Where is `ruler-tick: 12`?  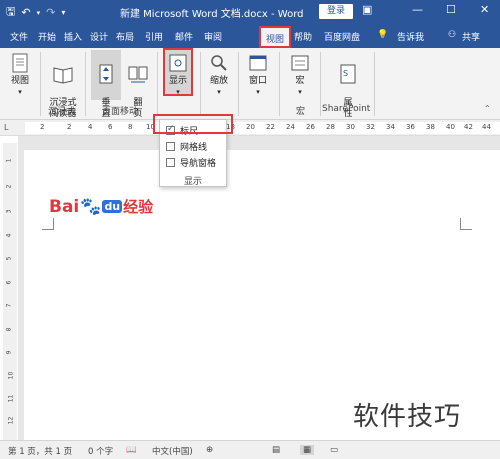
ruler-tick: 12 is located at coordinates (11, 420).